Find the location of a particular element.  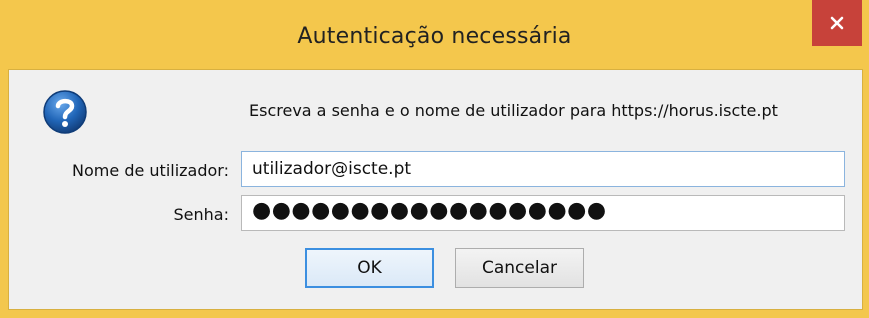

close-icon is located at coordinates (837, 23).